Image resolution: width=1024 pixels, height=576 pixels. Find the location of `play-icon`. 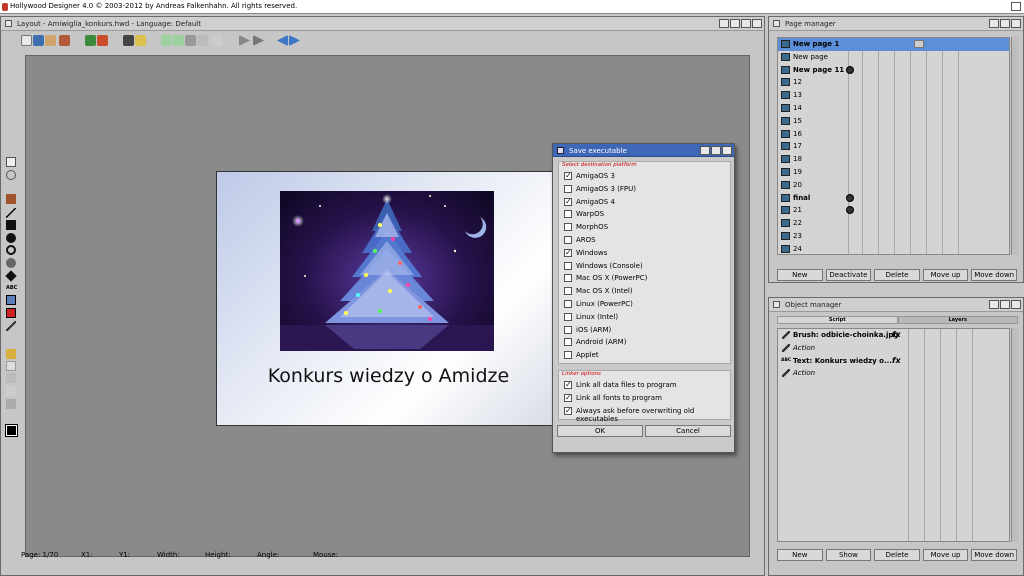

play-icon is located at coordinates (244, 40).